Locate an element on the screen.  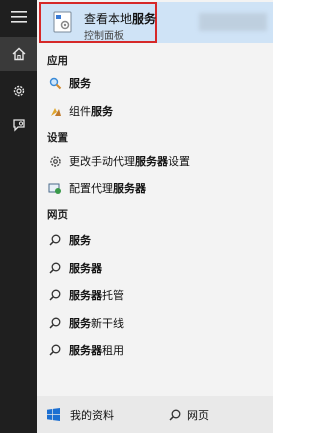
section-apps: 应用 is located at coordinates (57, 61).